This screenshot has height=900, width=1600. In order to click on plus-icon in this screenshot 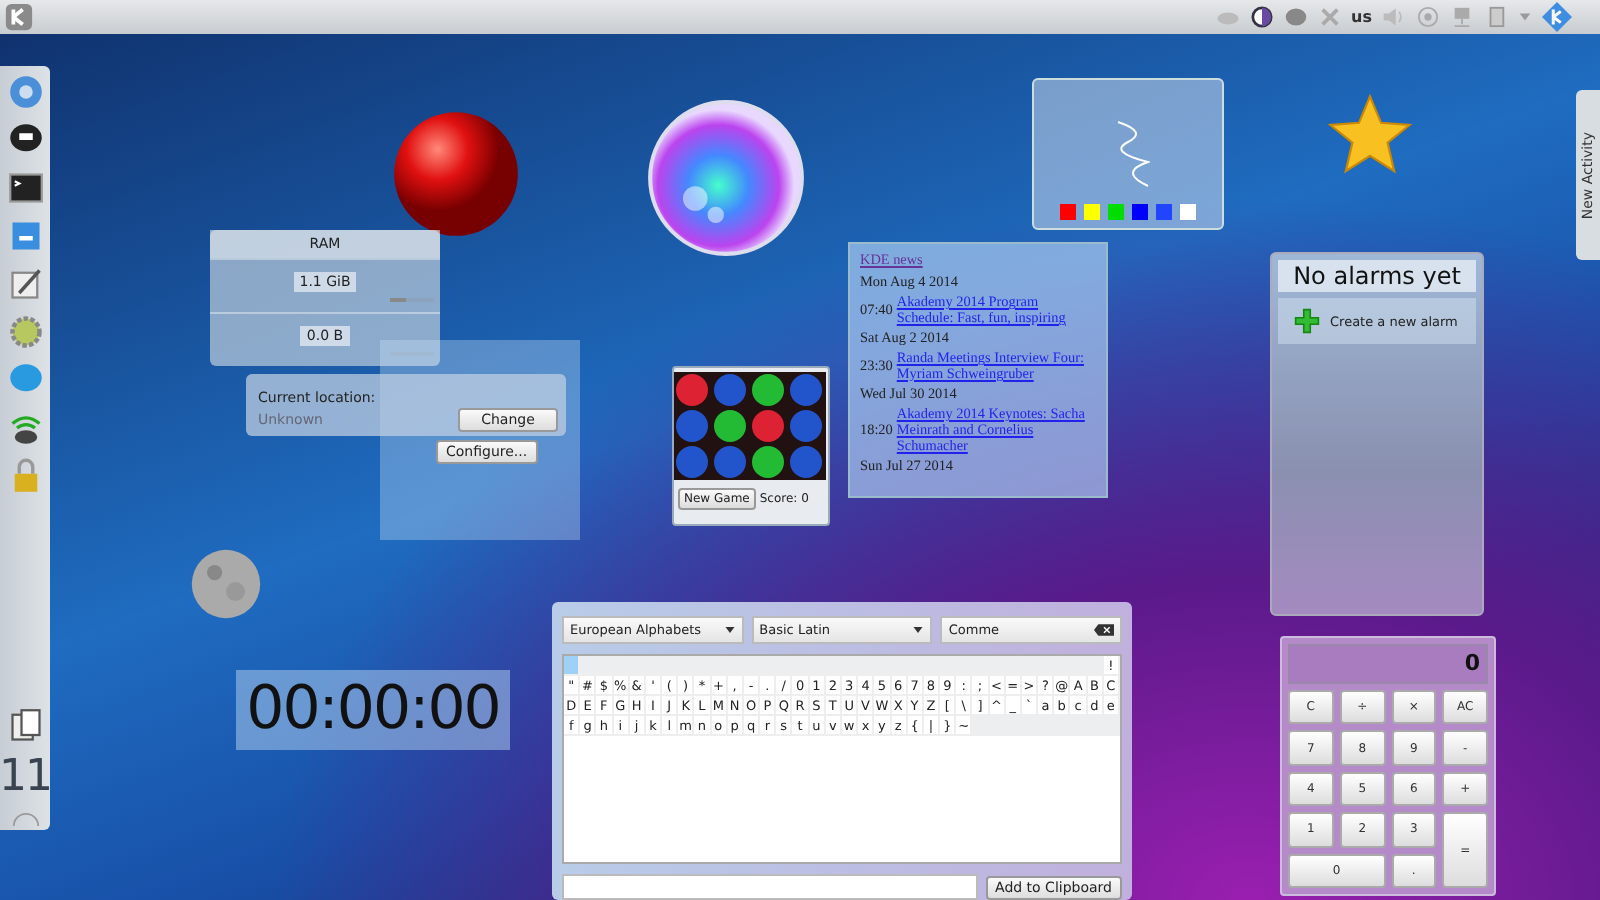, I will do `click(1307, 321)`.